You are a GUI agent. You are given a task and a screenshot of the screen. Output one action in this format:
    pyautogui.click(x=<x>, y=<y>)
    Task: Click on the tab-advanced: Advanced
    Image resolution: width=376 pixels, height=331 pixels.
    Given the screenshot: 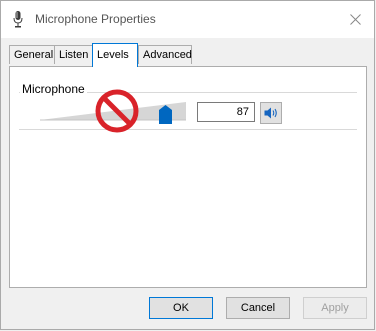 What is the action you would take?
    pyautogui.click(x=165, y=54)
    